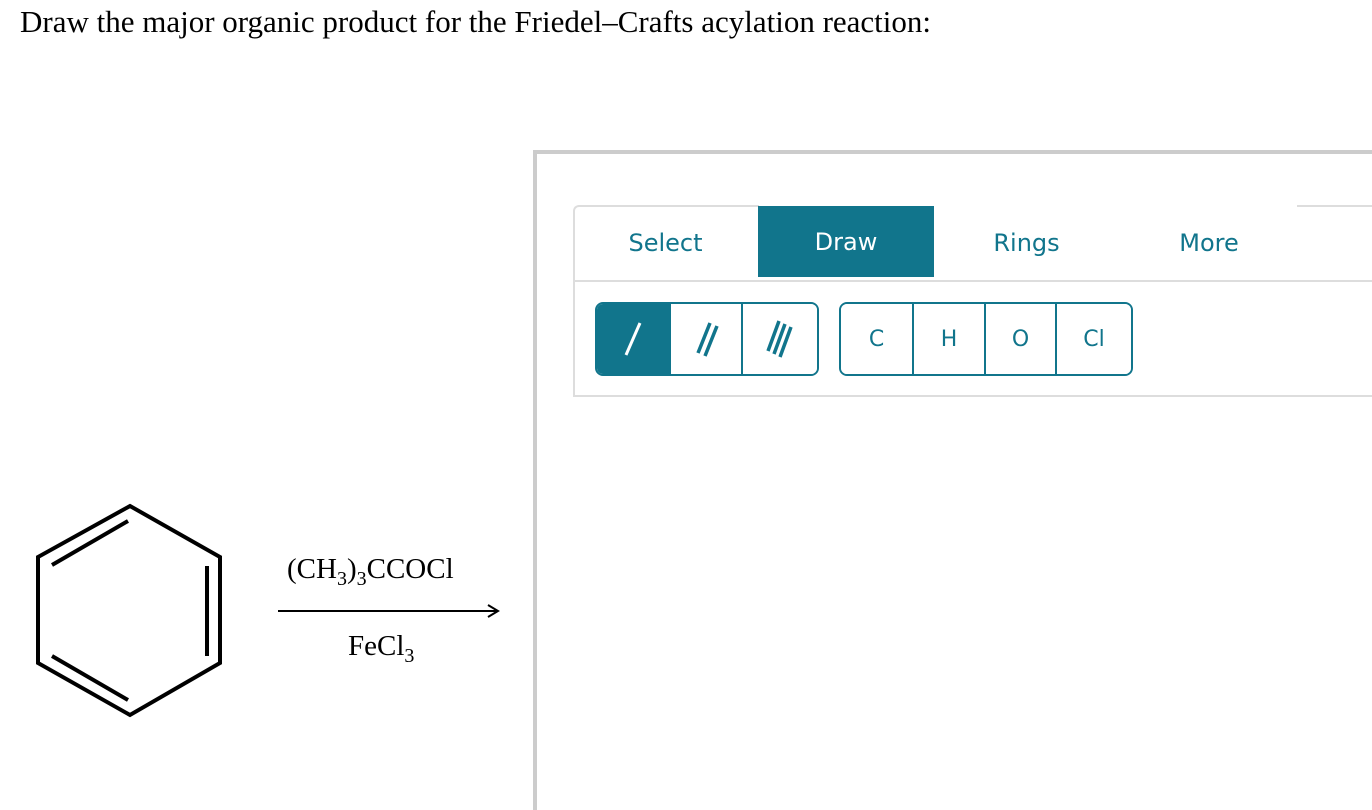 The image size is (1372, 810). I want to click on tab-select: Select, so click(665, 242).